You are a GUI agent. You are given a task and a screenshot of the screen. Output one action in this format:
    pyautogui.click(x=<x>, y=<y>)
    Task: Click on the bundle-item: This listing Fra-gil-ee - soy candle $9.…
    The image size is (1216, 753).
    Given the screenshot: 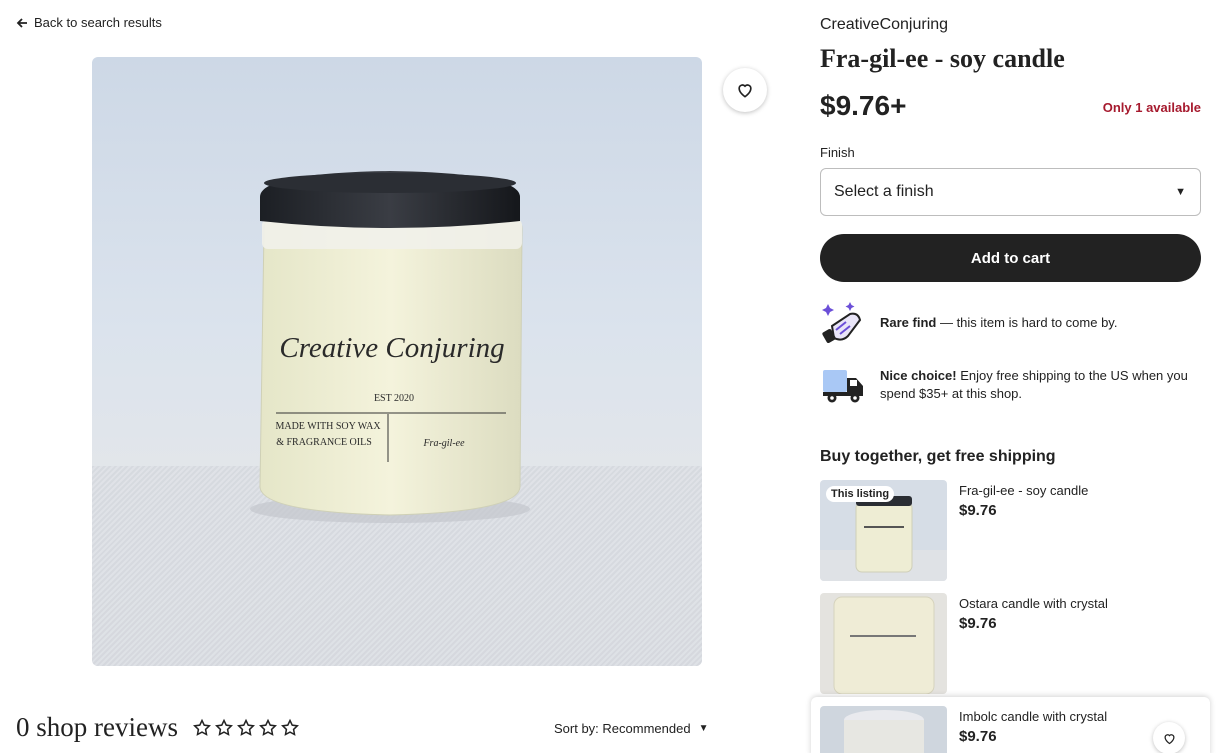 What is the action you would take?
    pyautogui.click(x=1010, y=530)
    